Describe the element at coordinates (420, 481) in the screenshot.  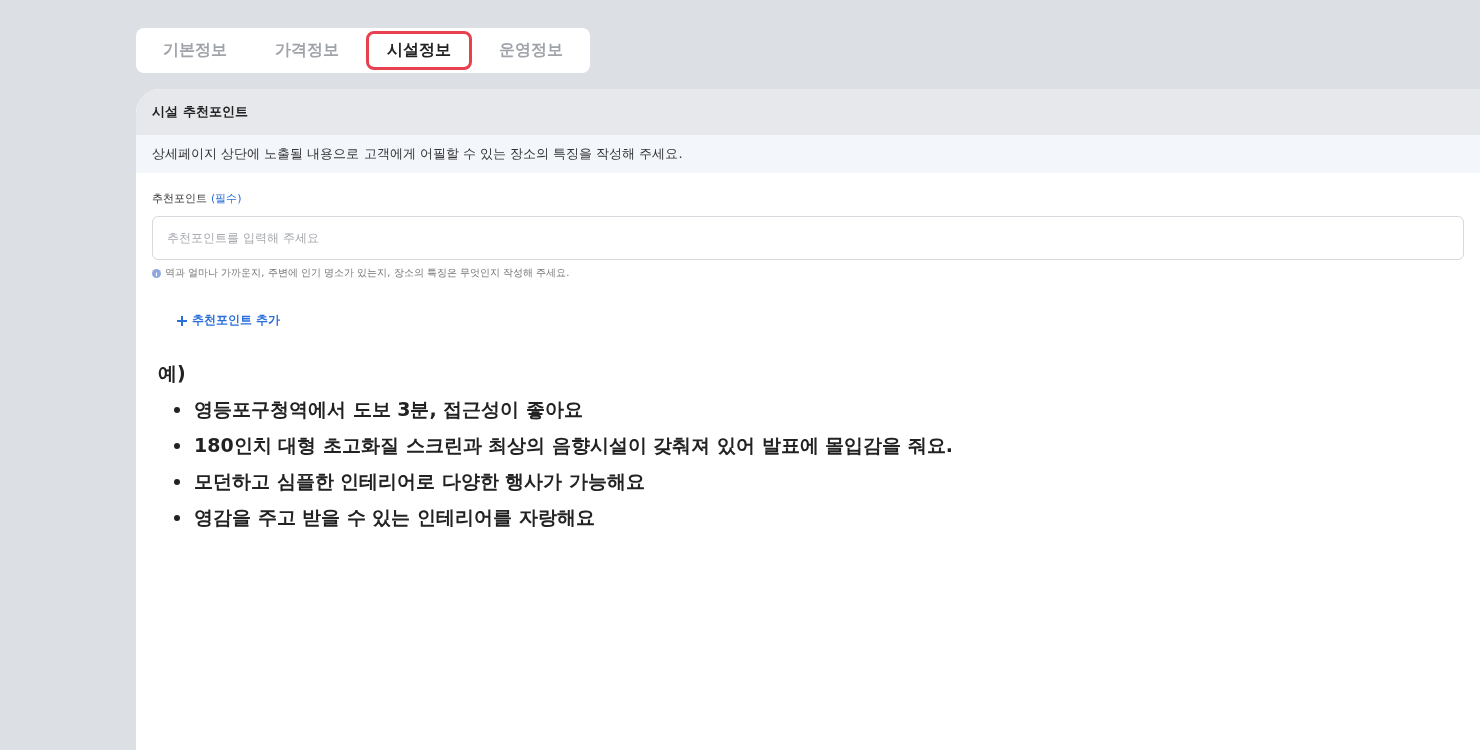
I see `example-text: 모던하고 심플한 인테리어로 다양한 행사가 가능해요` at that location.